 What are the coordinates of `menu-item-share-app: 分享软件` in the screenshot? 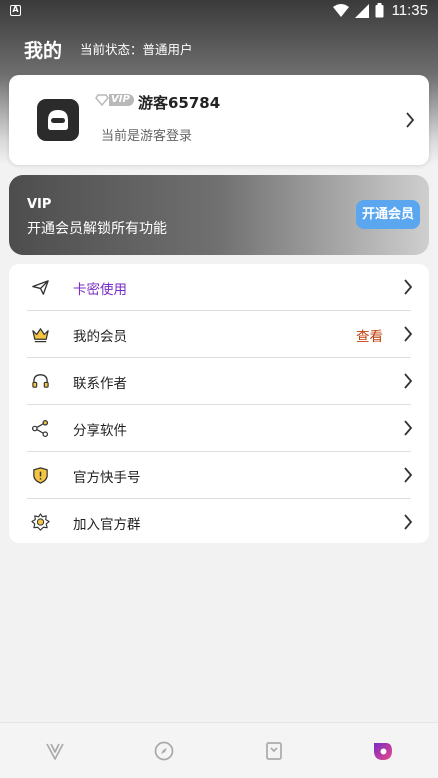 It's located at (219, 428).